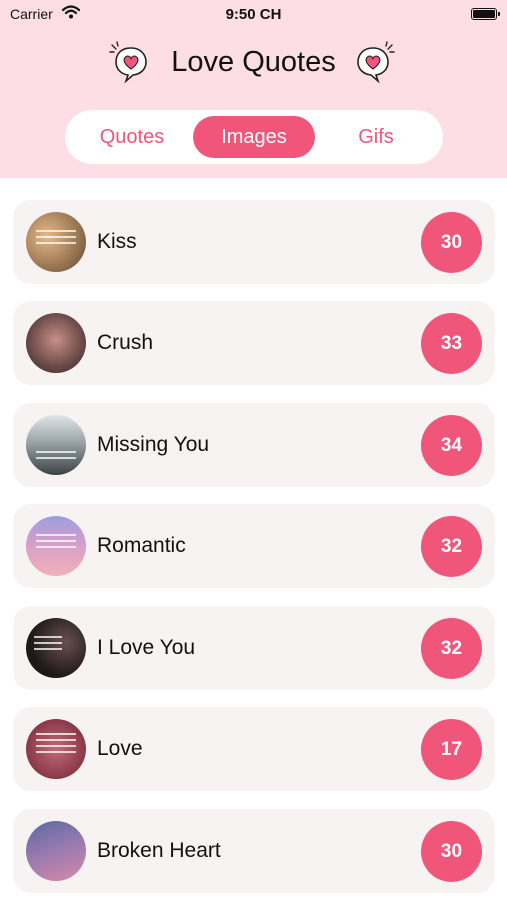 This screenshot has height=900, width=507. I want to click on category-row-broken-heart: Broken Heart 30, so click(254, 851).